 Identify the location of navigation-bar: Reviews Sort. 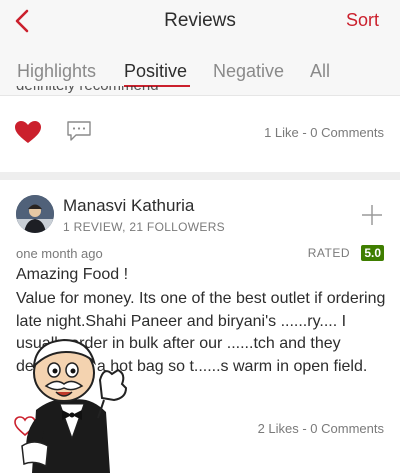
(200, 22).